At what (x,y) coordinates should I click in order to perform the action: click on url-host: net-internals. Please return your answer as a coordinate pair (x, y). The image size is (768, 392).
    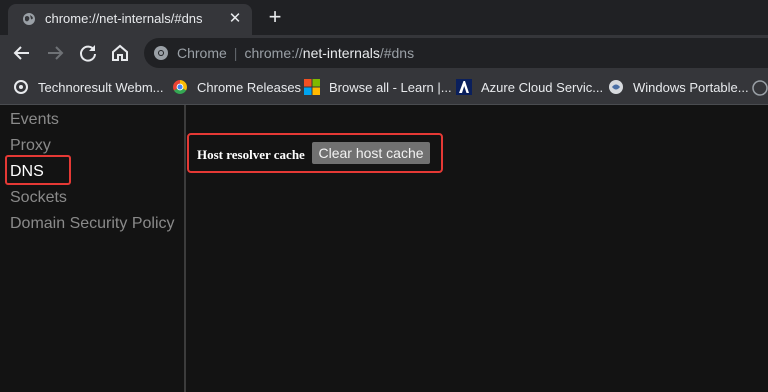
    Looking at the image, I should click on (341, 53).